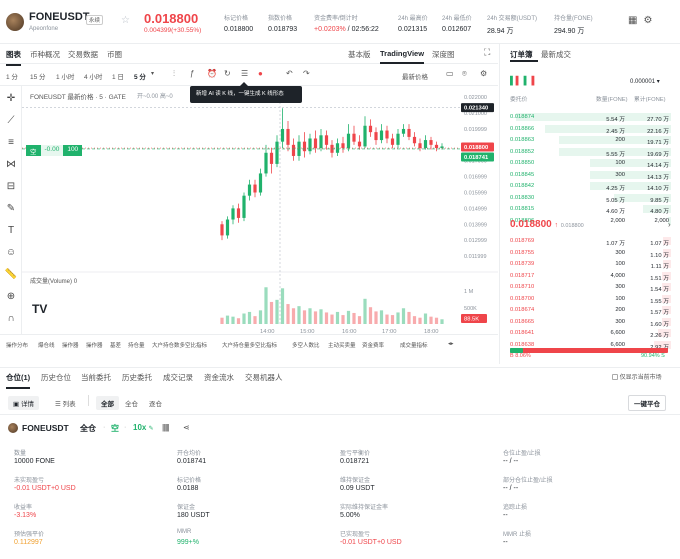 The image size is (680, 559). I want to click on settings-icon: ⚙, so click(650, 20).